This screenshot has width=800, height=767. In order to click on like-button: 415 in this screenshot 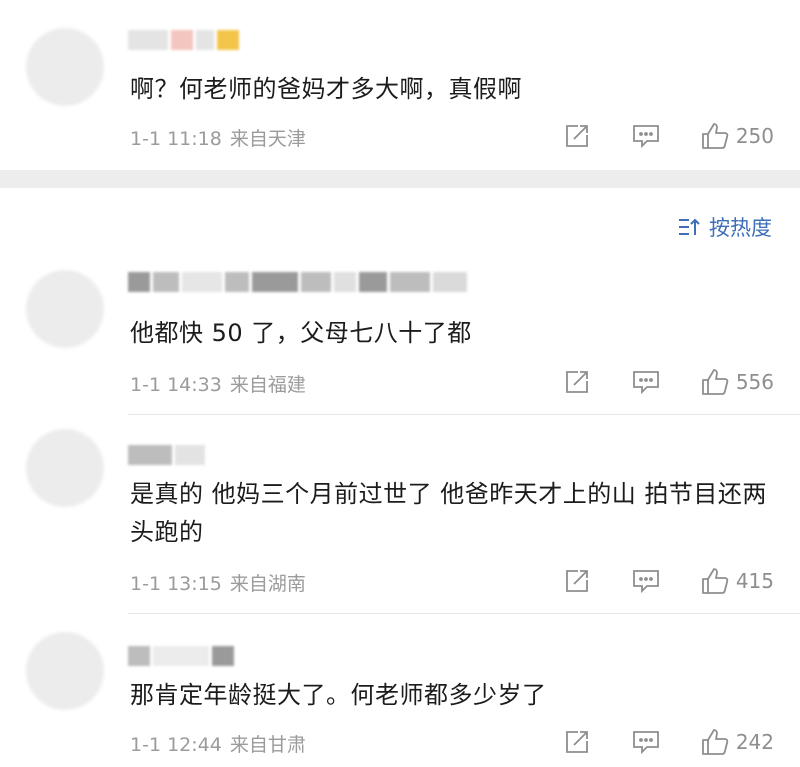, I will do `click(737, 581)`.